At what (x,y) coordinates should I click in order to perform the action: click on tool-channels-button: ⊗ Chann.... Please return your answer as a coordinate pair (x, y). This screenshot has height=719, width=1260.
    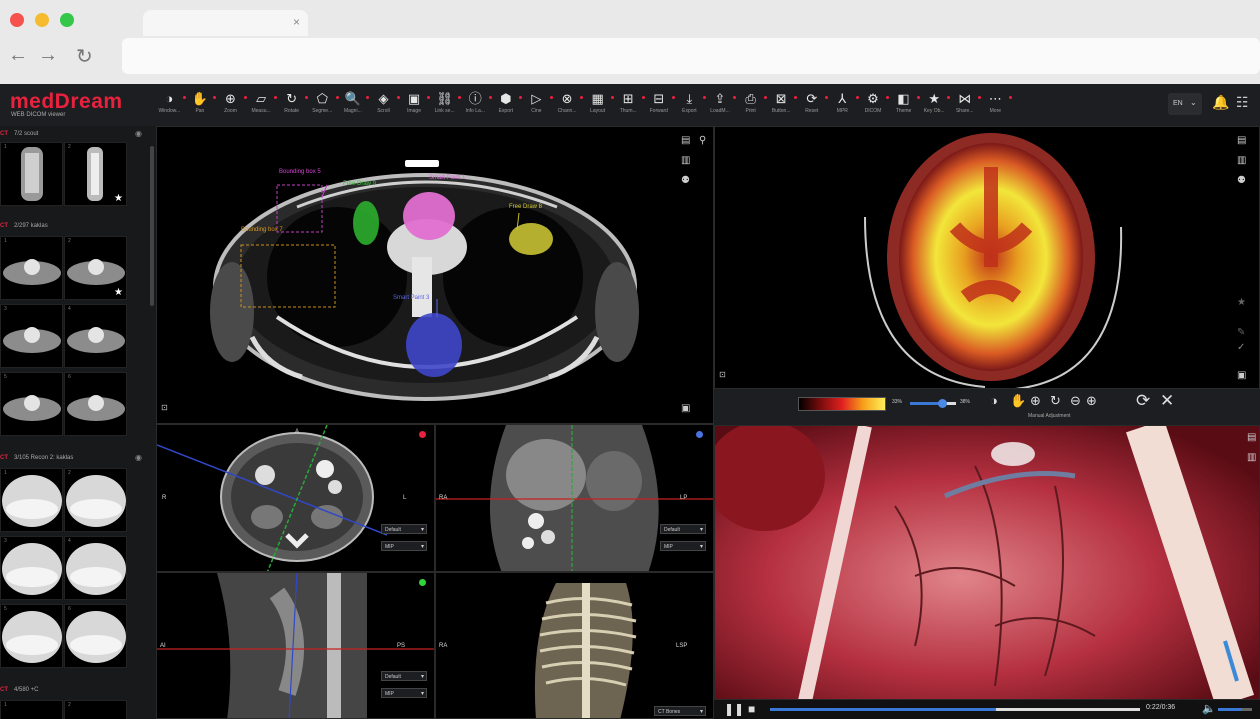
    Looking at the image, I should click on (568, 105).